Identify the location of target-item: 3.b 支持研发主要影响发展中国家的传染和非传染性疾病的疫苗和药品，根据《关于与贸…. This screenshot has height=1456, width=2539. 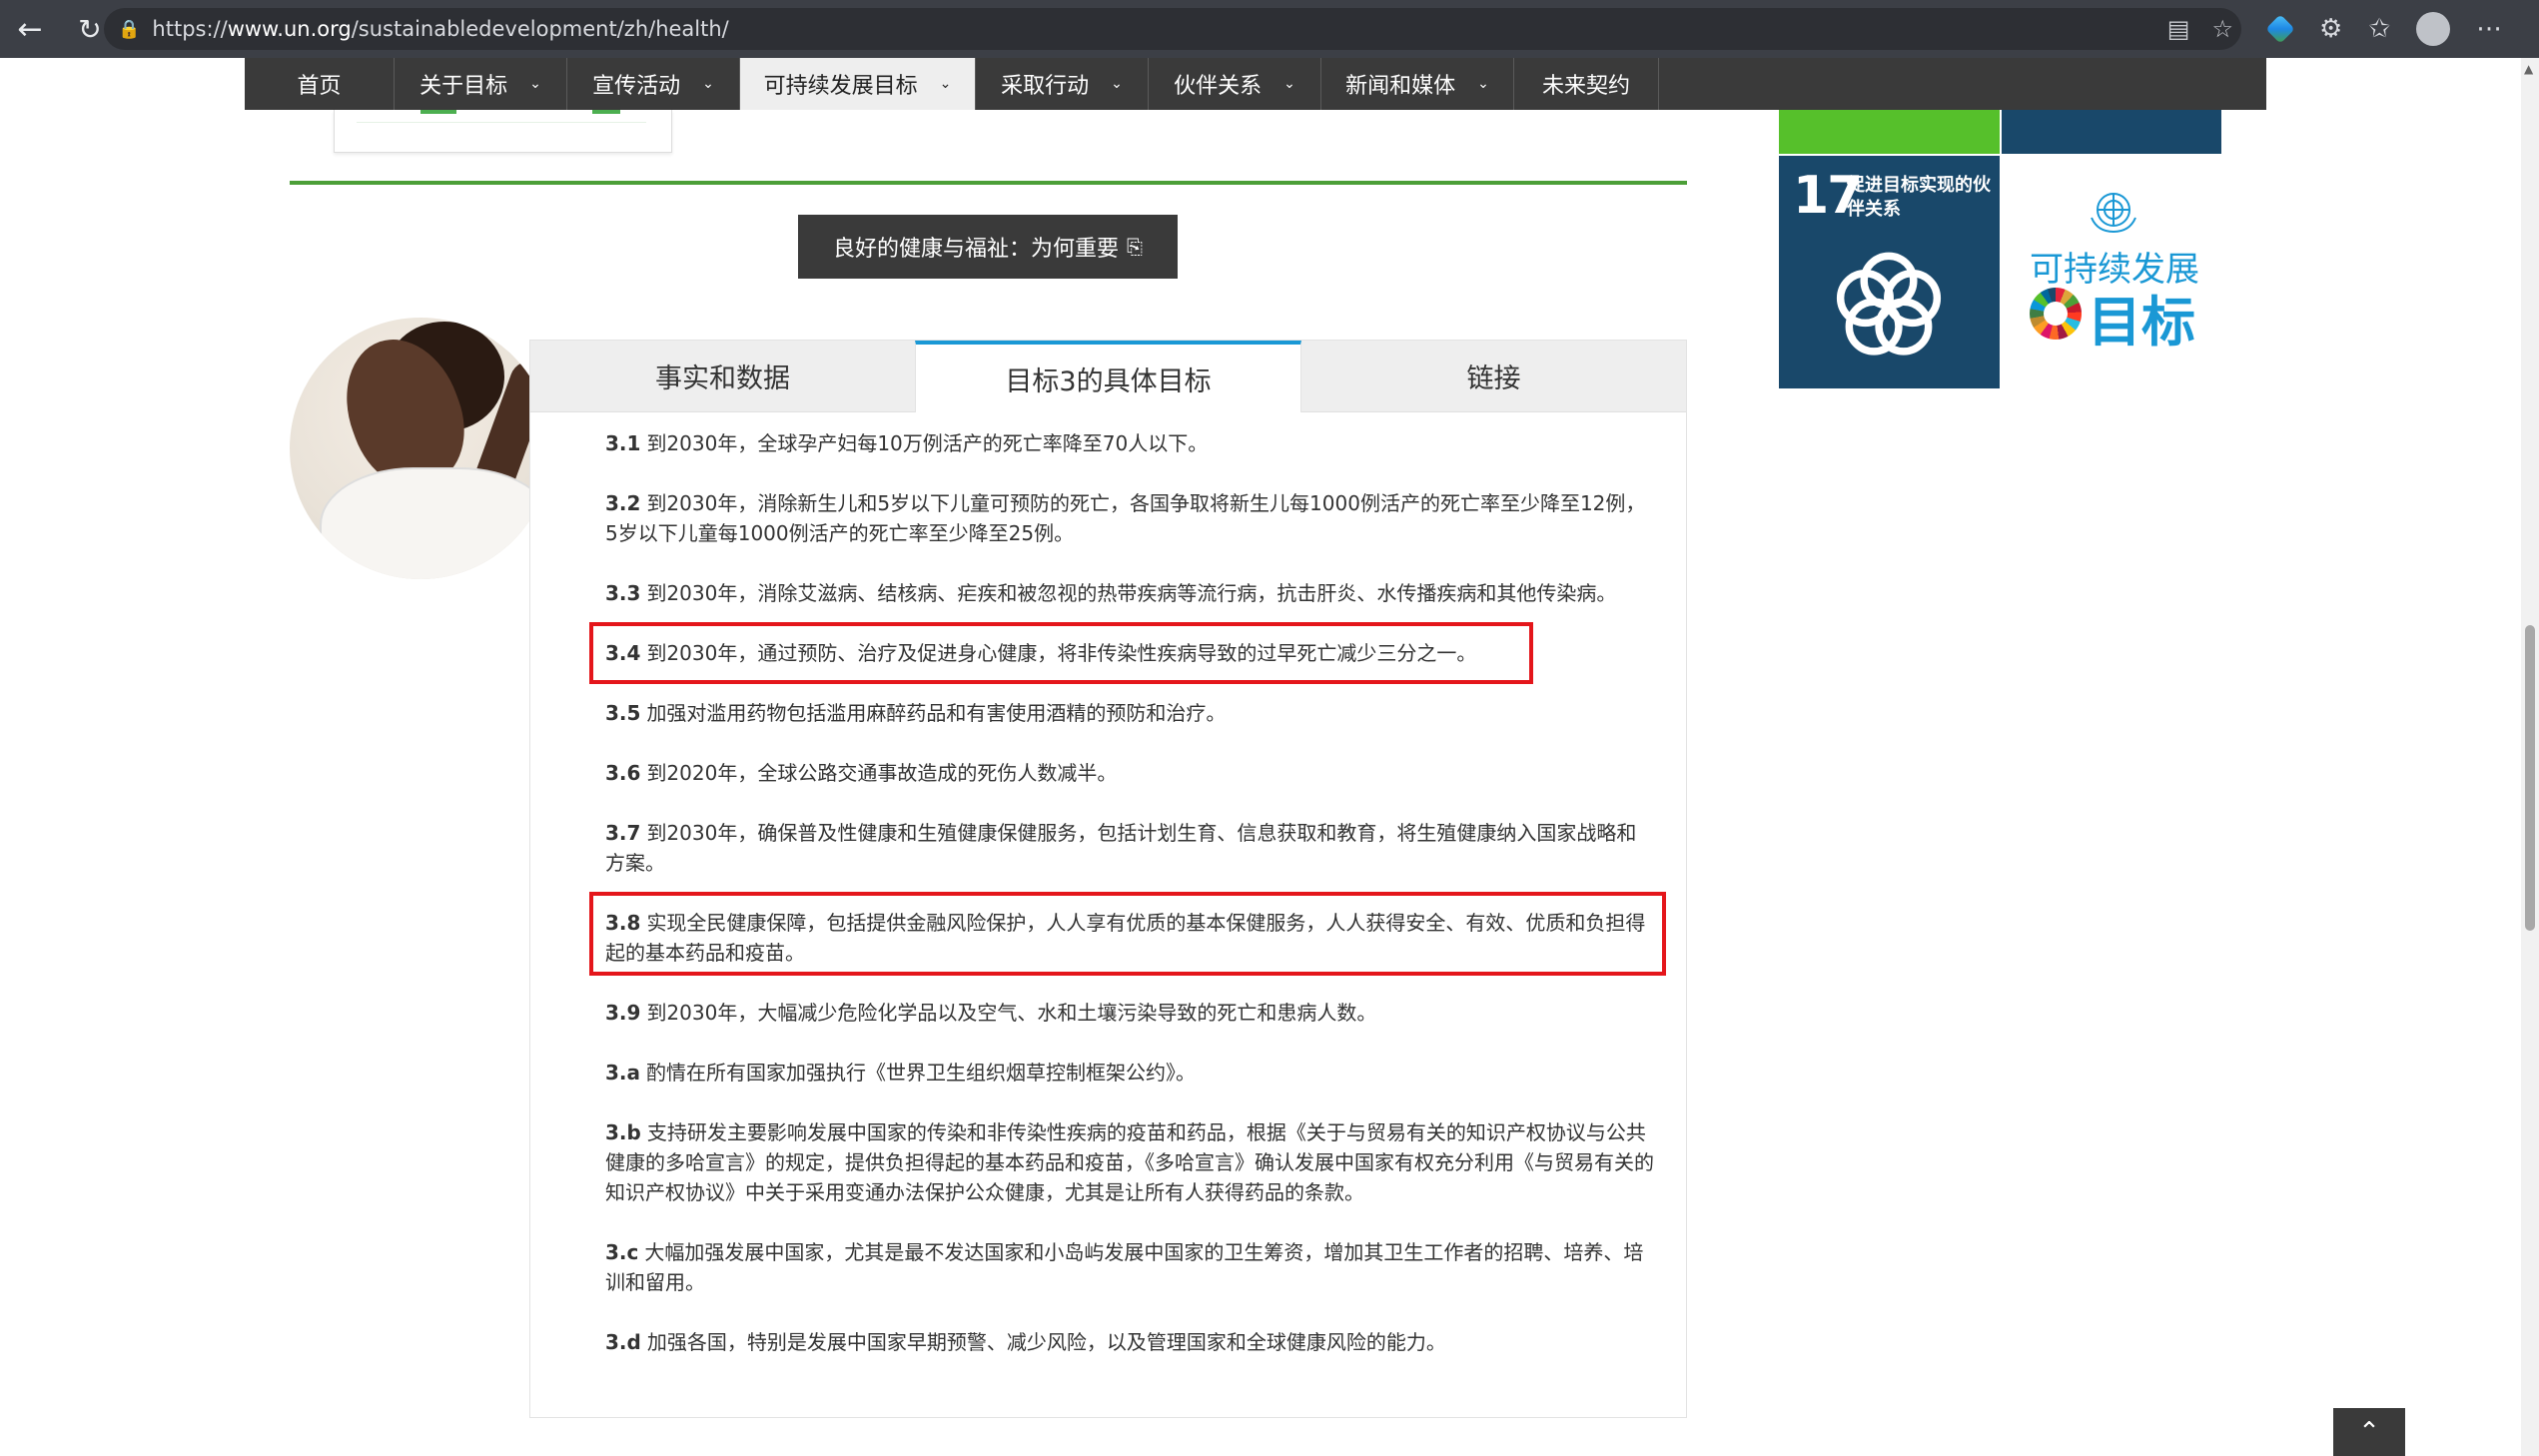
(1129, 1162).